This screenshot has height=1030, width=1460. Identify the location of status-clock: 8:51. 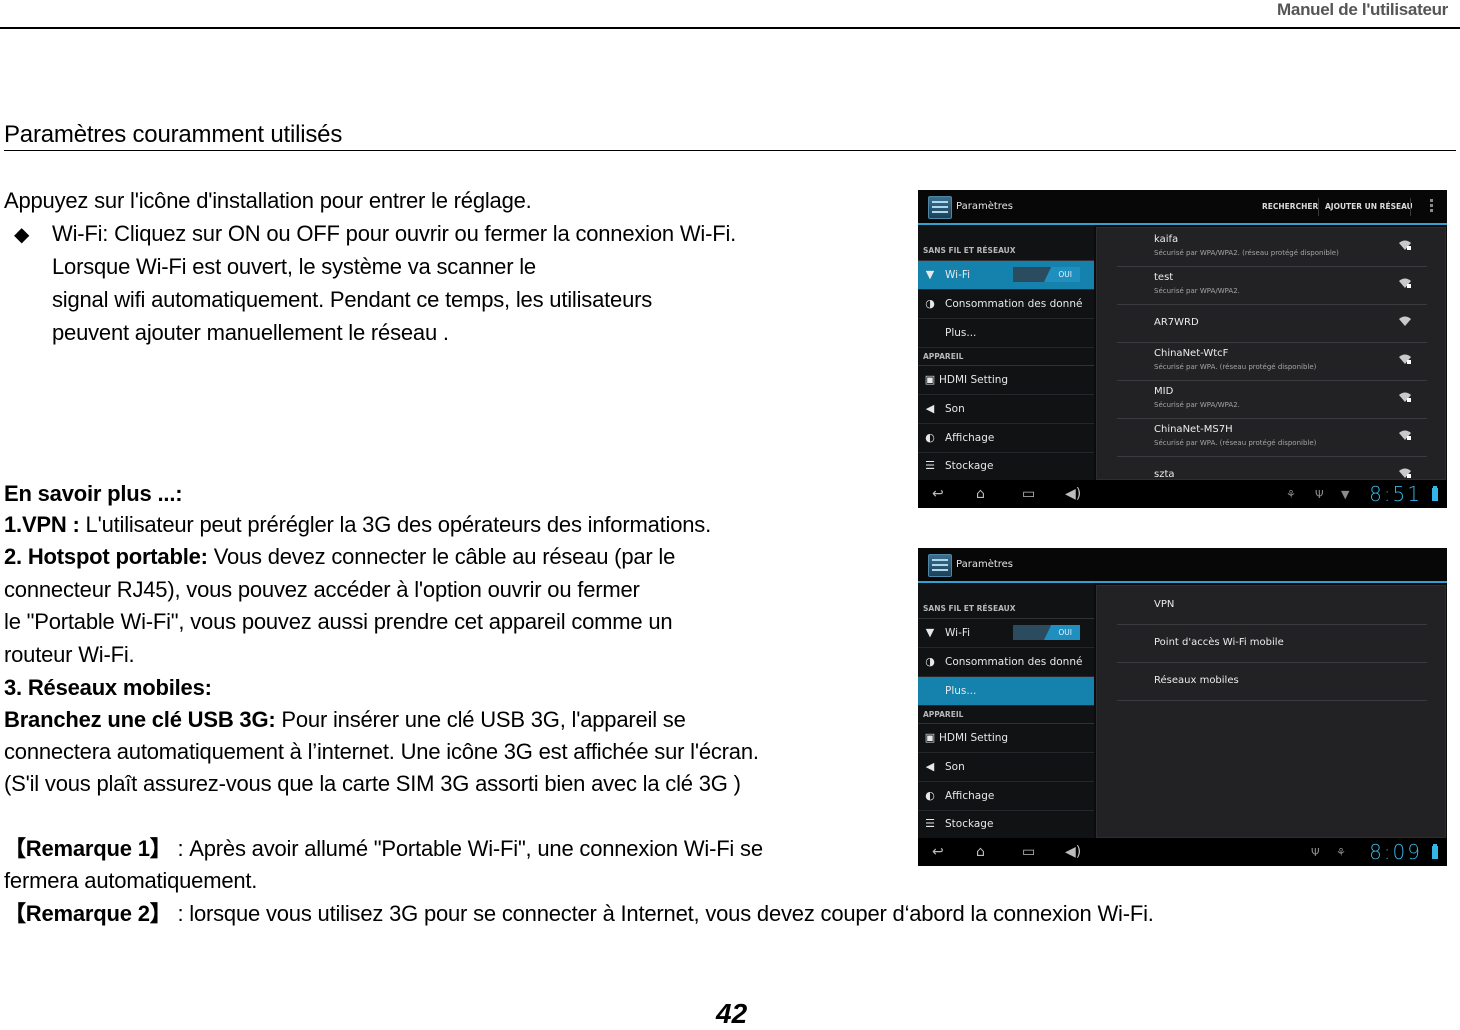
(1395, 494).